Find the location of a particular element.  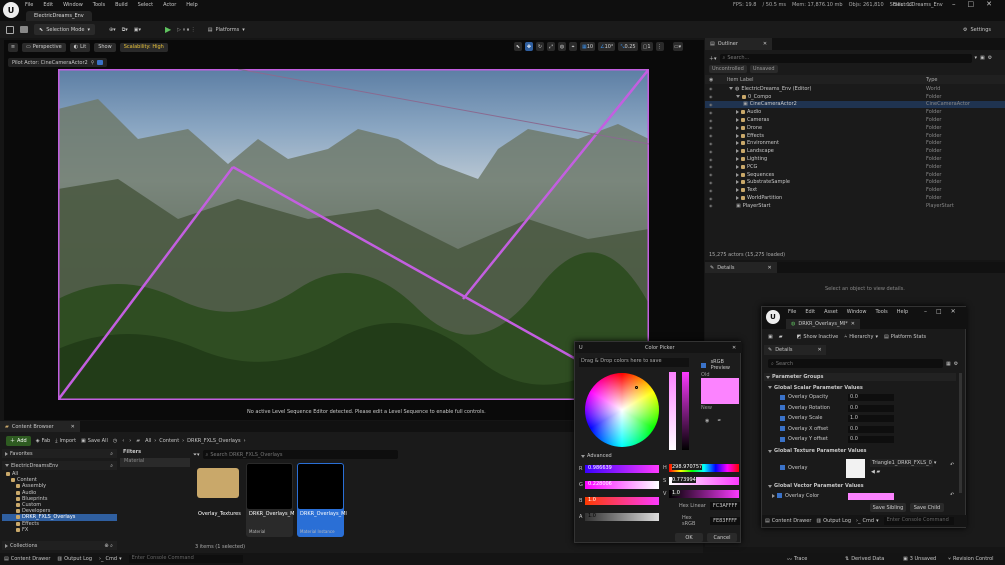

cancel-button: Cancel is located at coordinates (722, 537).